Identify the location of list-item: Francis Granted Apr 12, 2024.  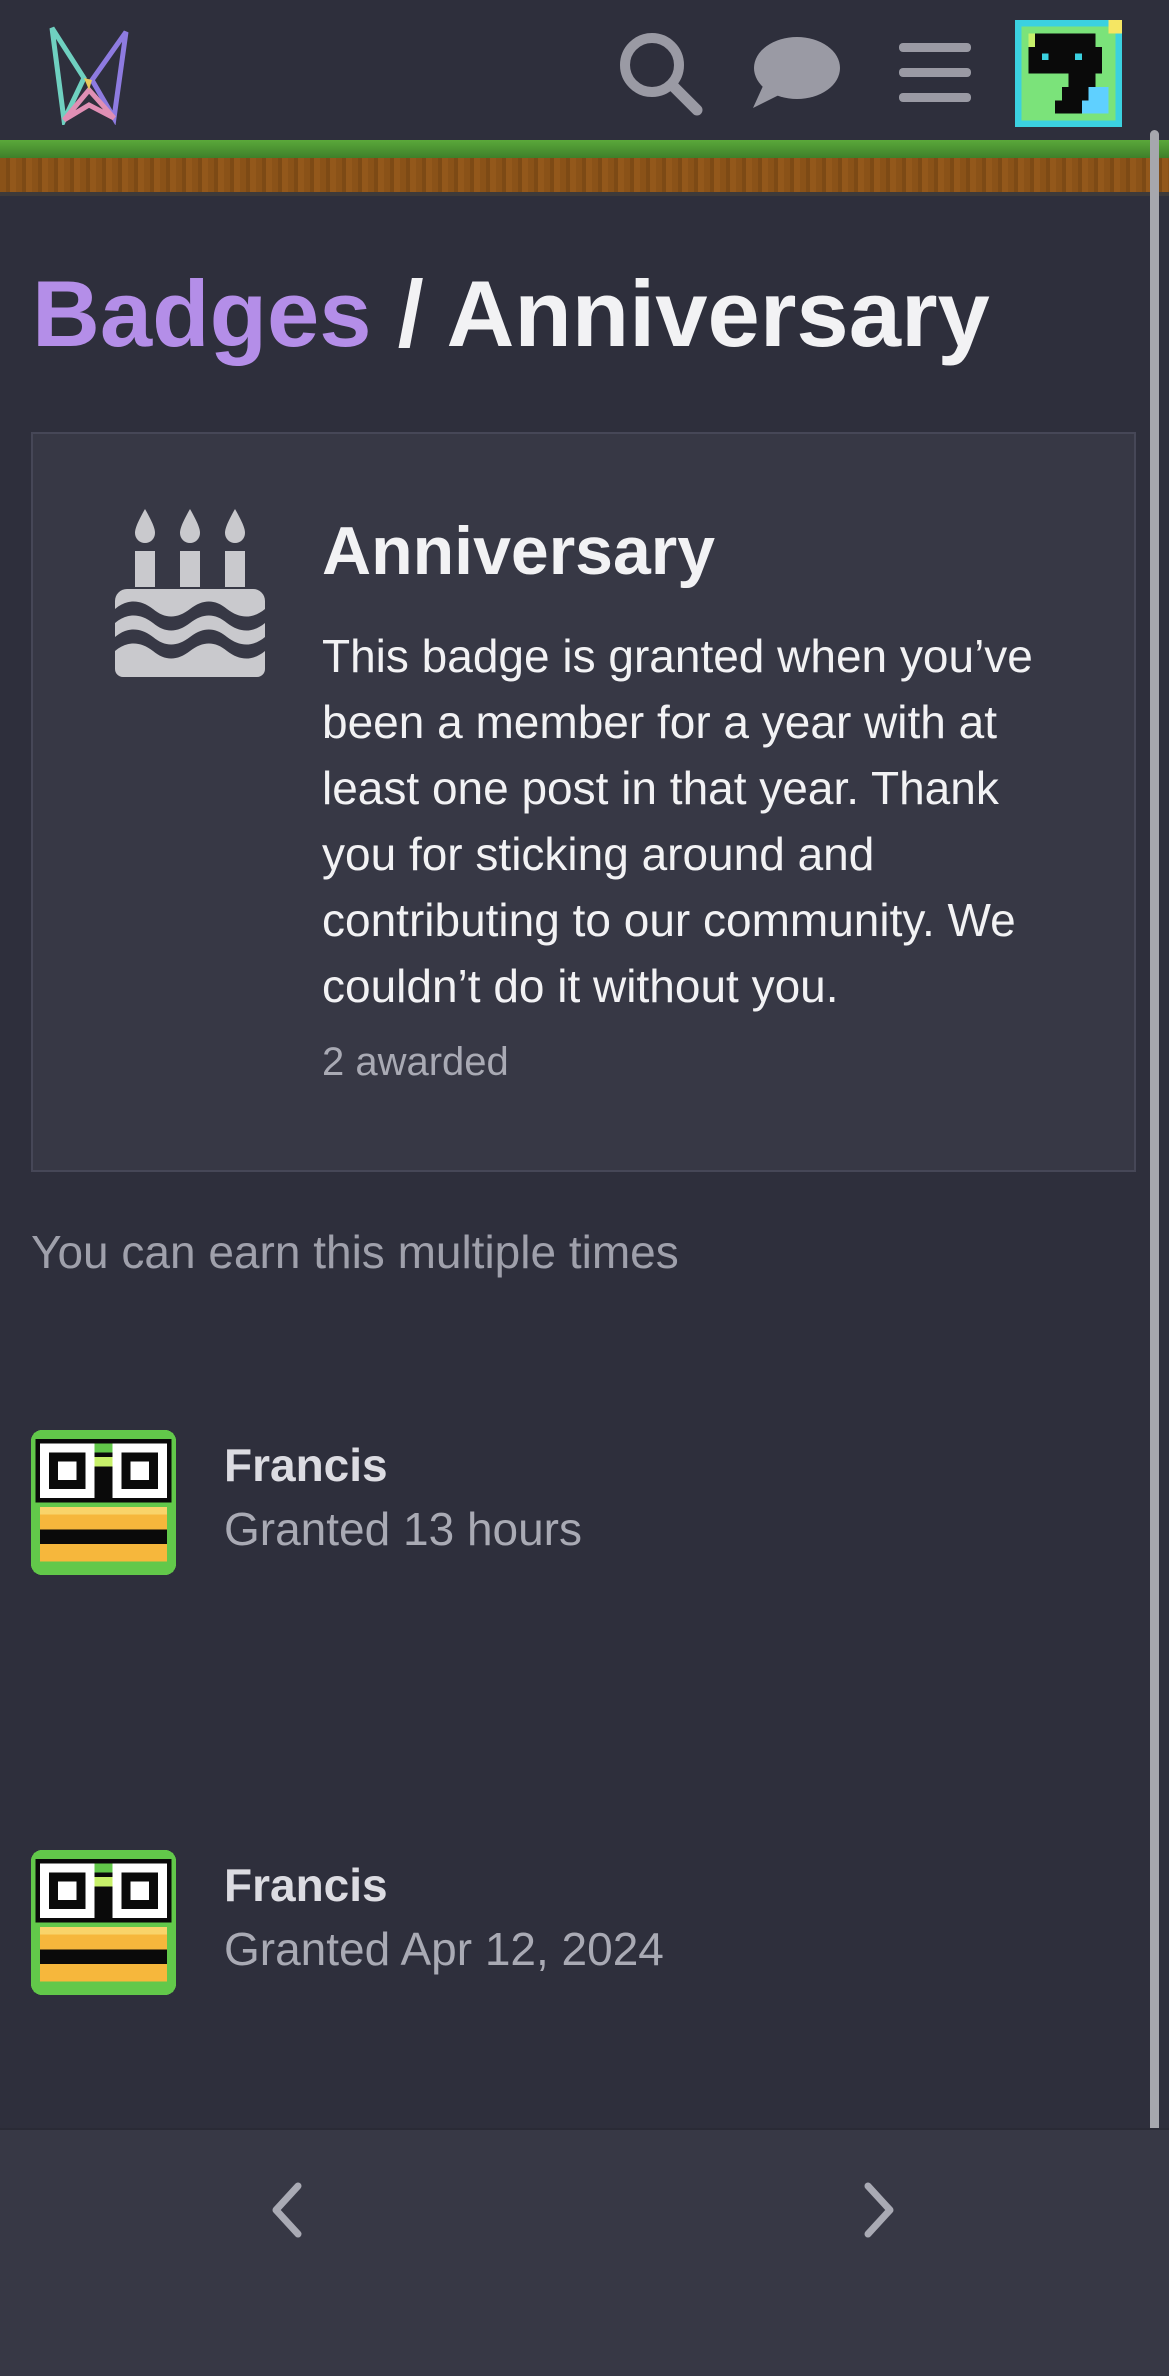
(581, 1922).